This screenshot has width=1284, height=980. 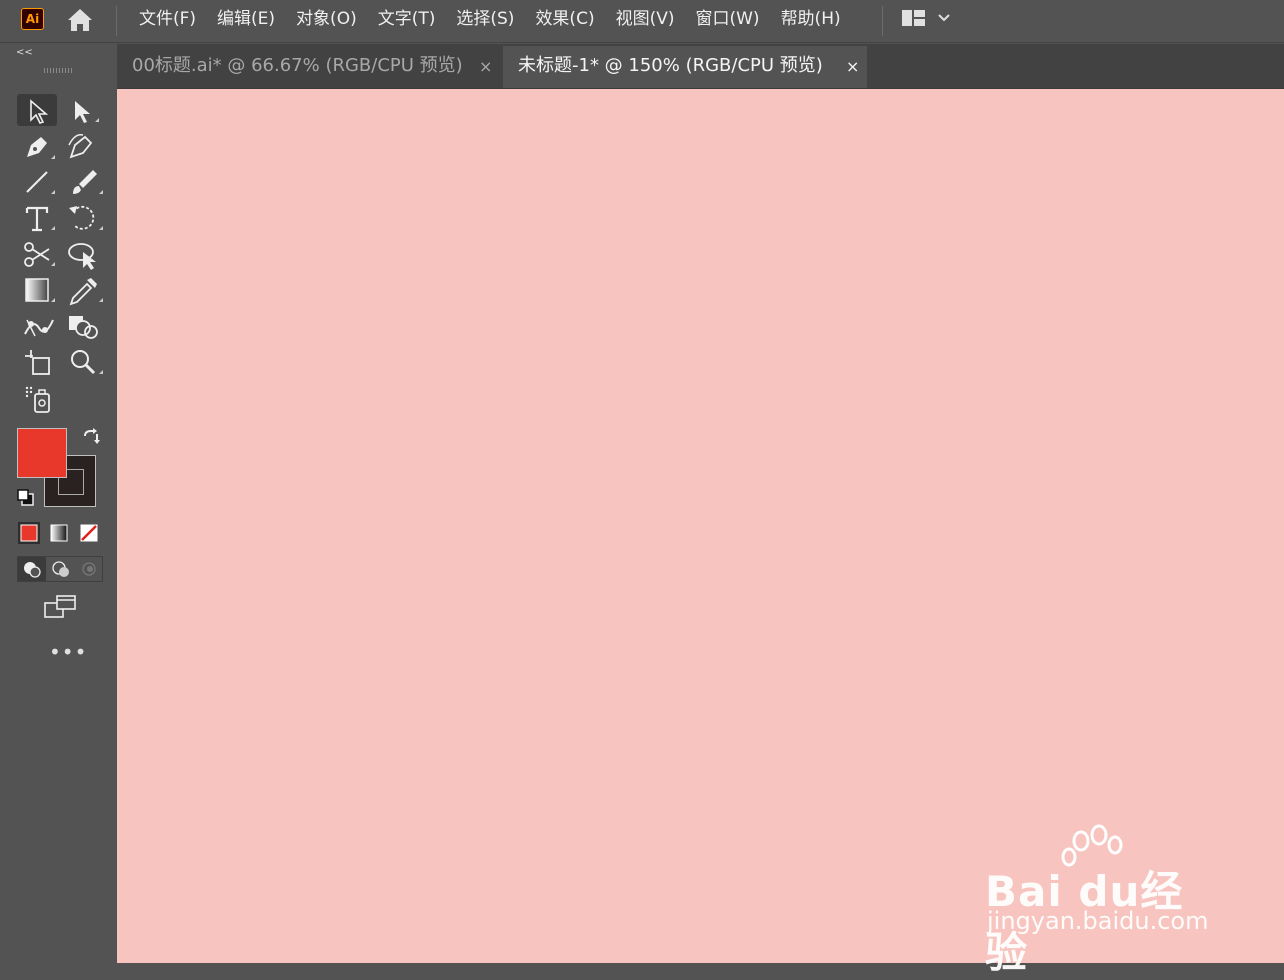 I want to click on menu-object: 对象(O), so click(x=326, y=21).